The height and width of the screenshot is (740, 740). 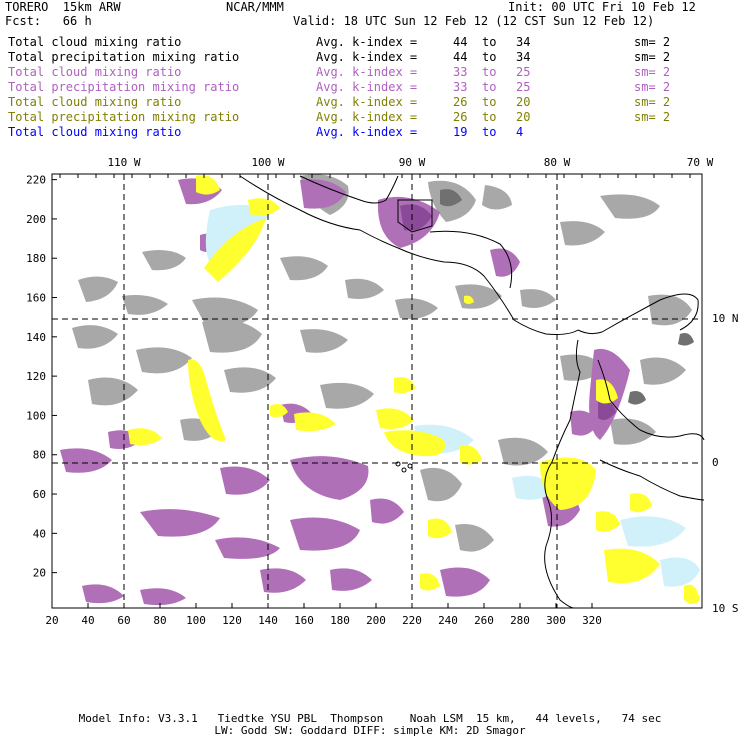 What do you see at coordinates (36, 337) in the screenshot?
I see `y-grid-index-label: 140` at bounding box center [36, 337].